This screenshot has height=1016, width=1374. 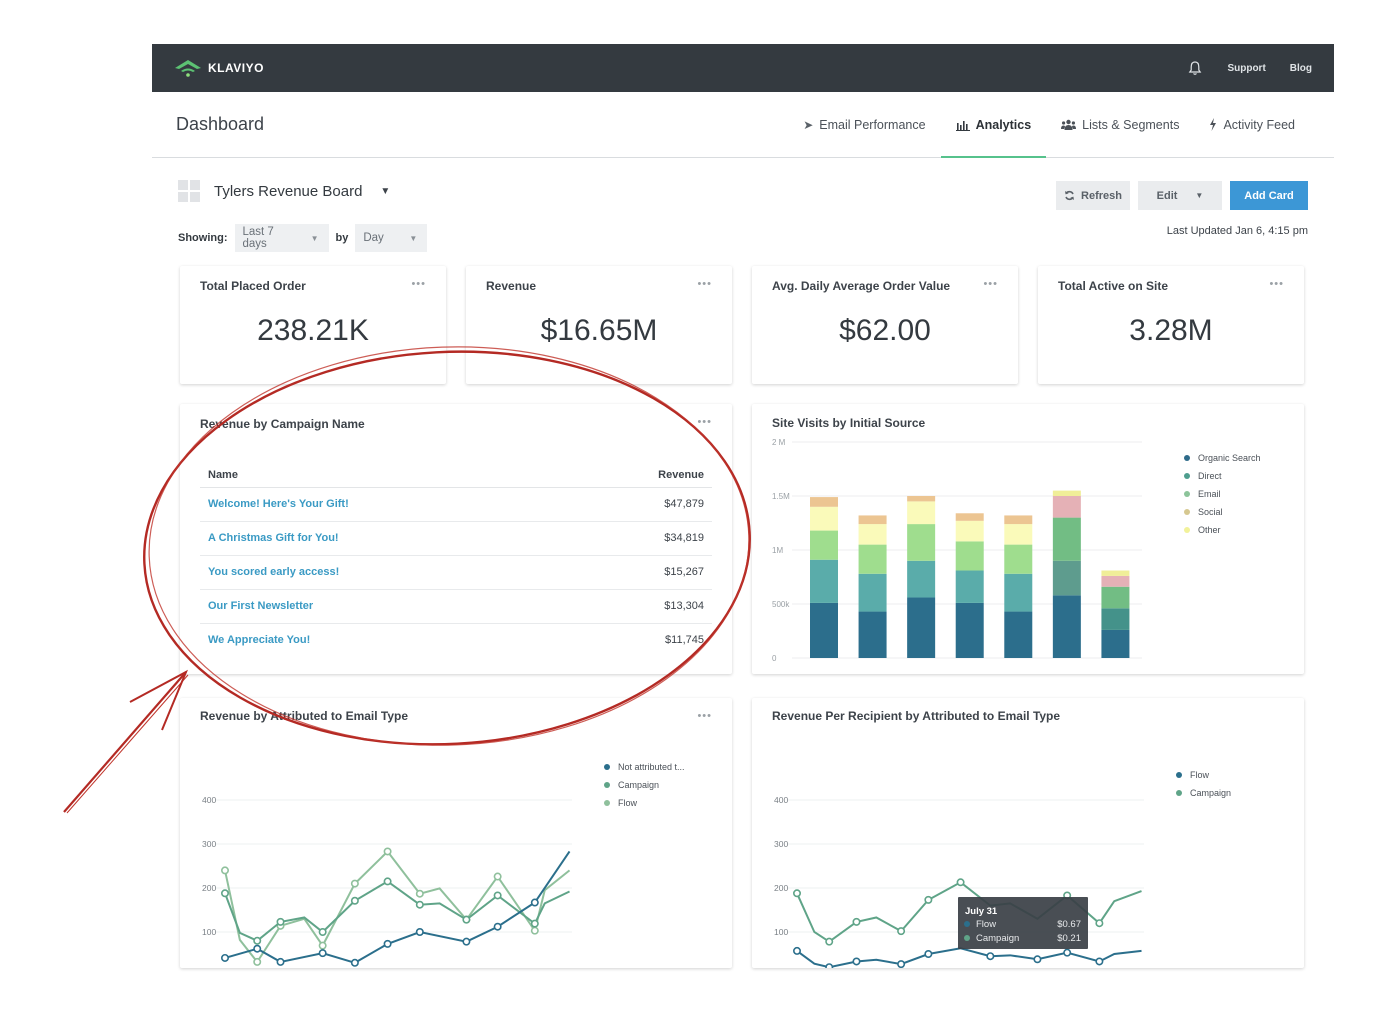 What do you see at coordinates (1246, 68) in the screenshot?
I see `support-link: Support` at bounding box center [1246, 68].